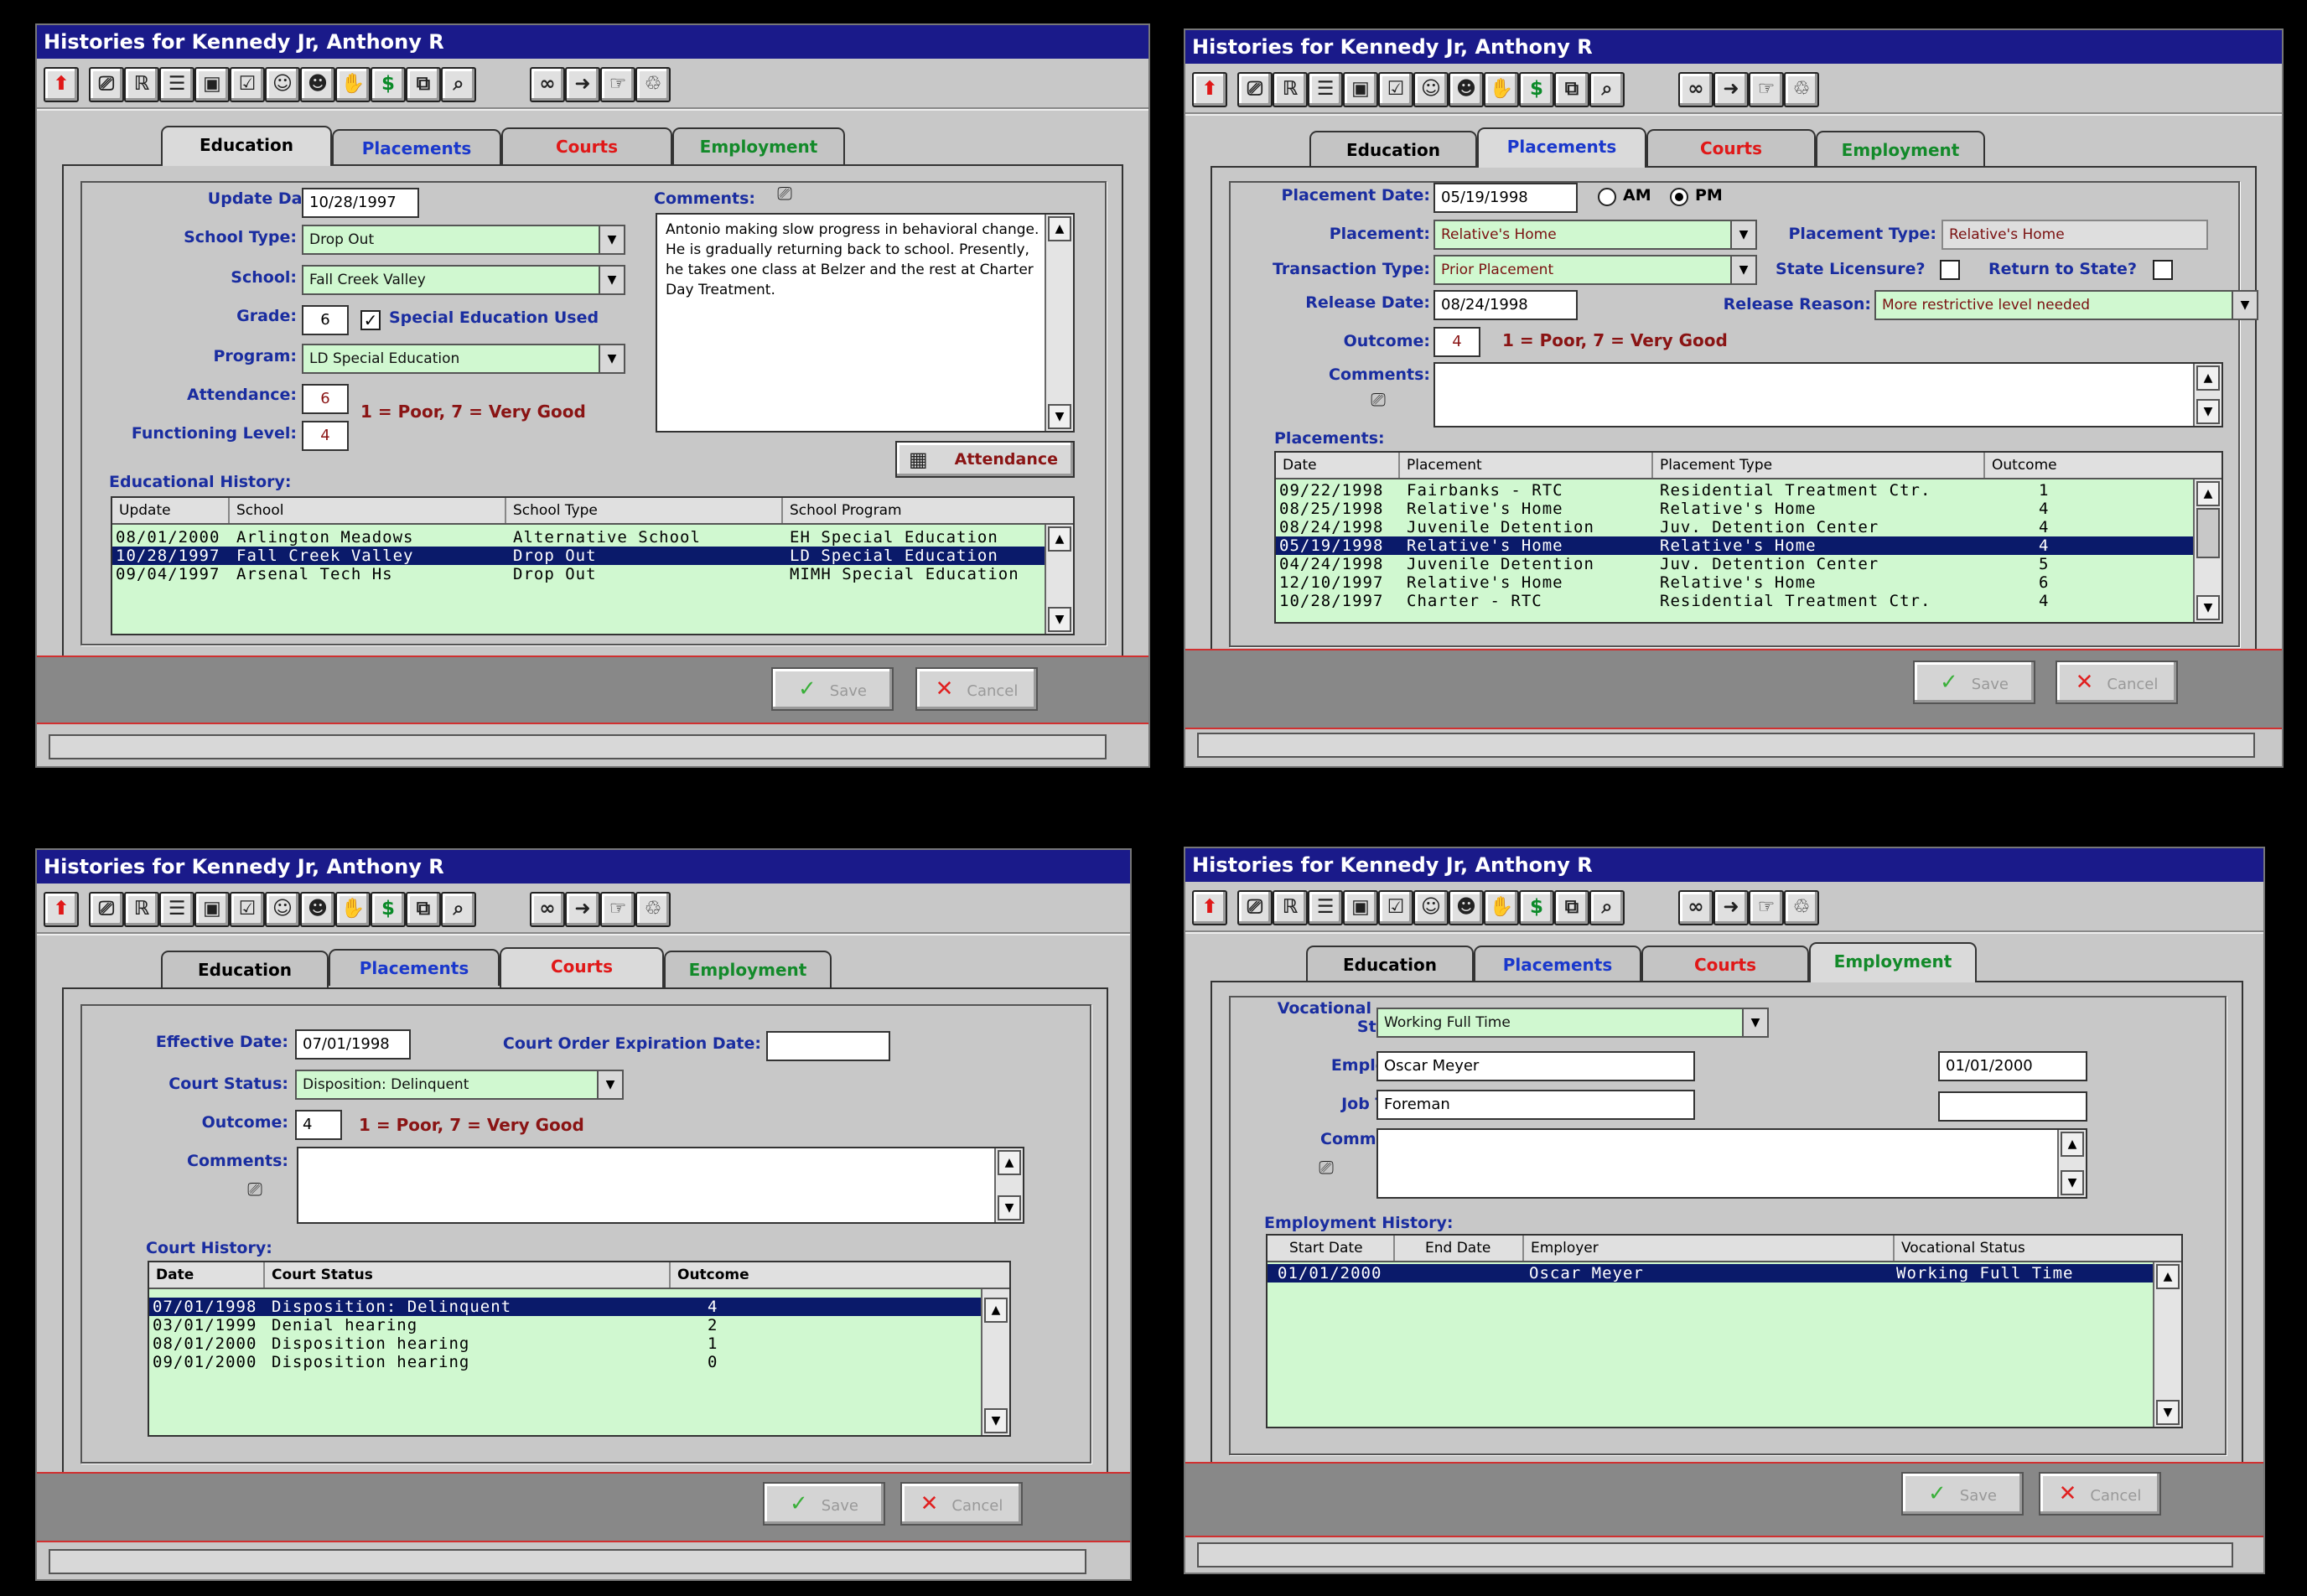 The image size is (2307, 1596). What do you see at coordinates (644, 510) in the screenshot?
I see `column-header-school-type: School Type` at bounding box center [644, 510].